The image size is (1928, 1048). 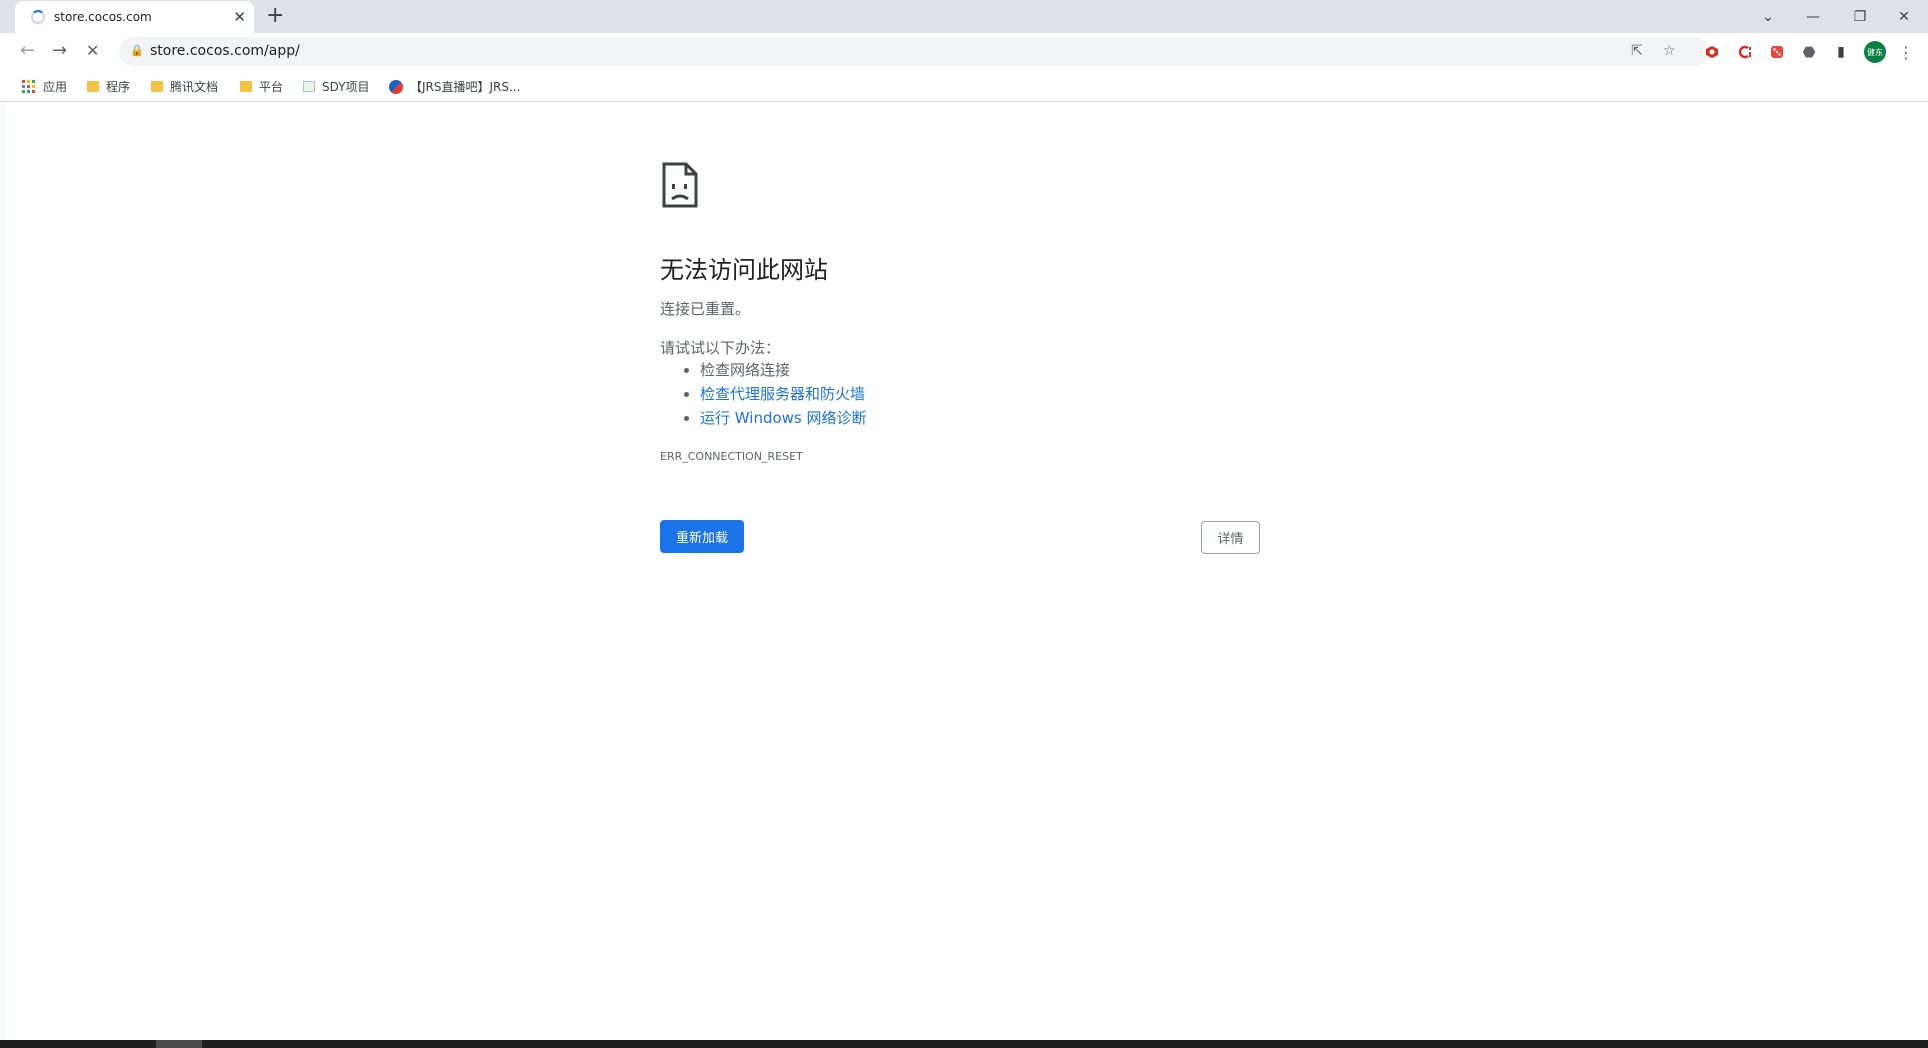 I want to click on tab-close-icon: ✕, so click(x=239, y=17).